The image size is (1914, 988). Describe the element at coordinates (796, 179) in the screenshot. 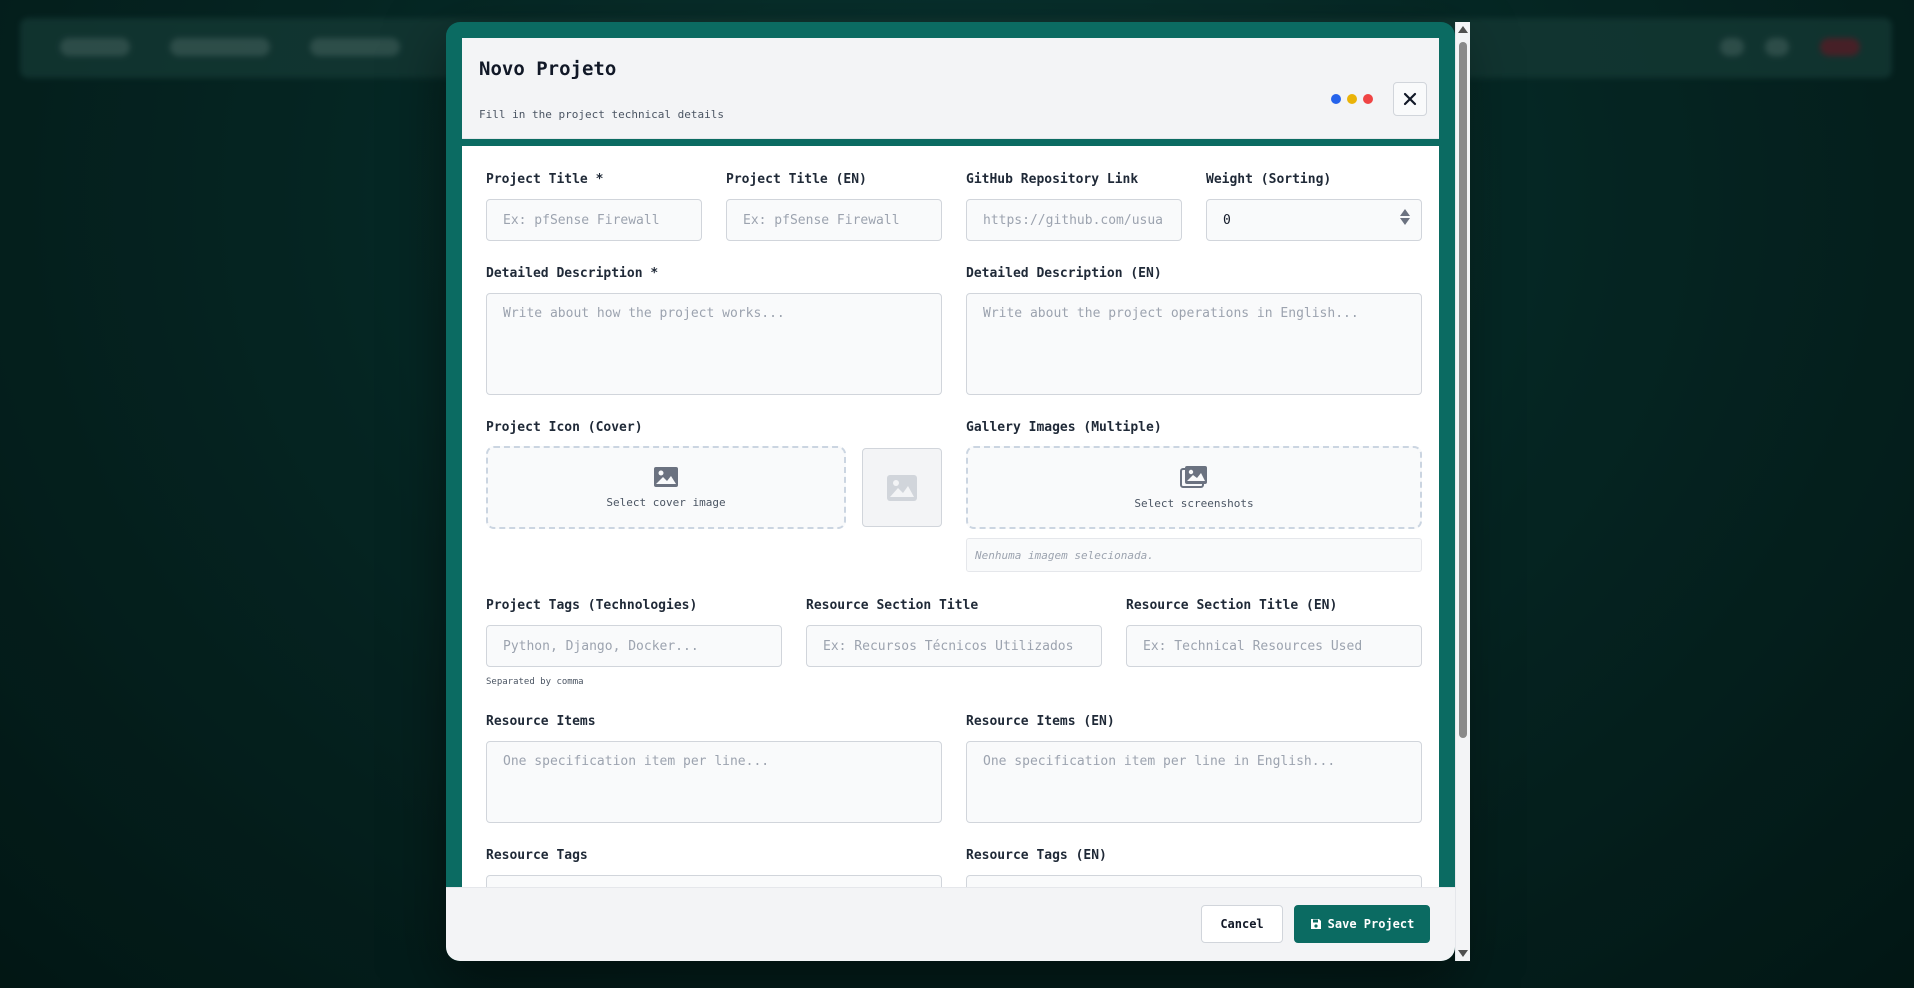

I see `project-title-en-label: Project Title (EN)` at that location.